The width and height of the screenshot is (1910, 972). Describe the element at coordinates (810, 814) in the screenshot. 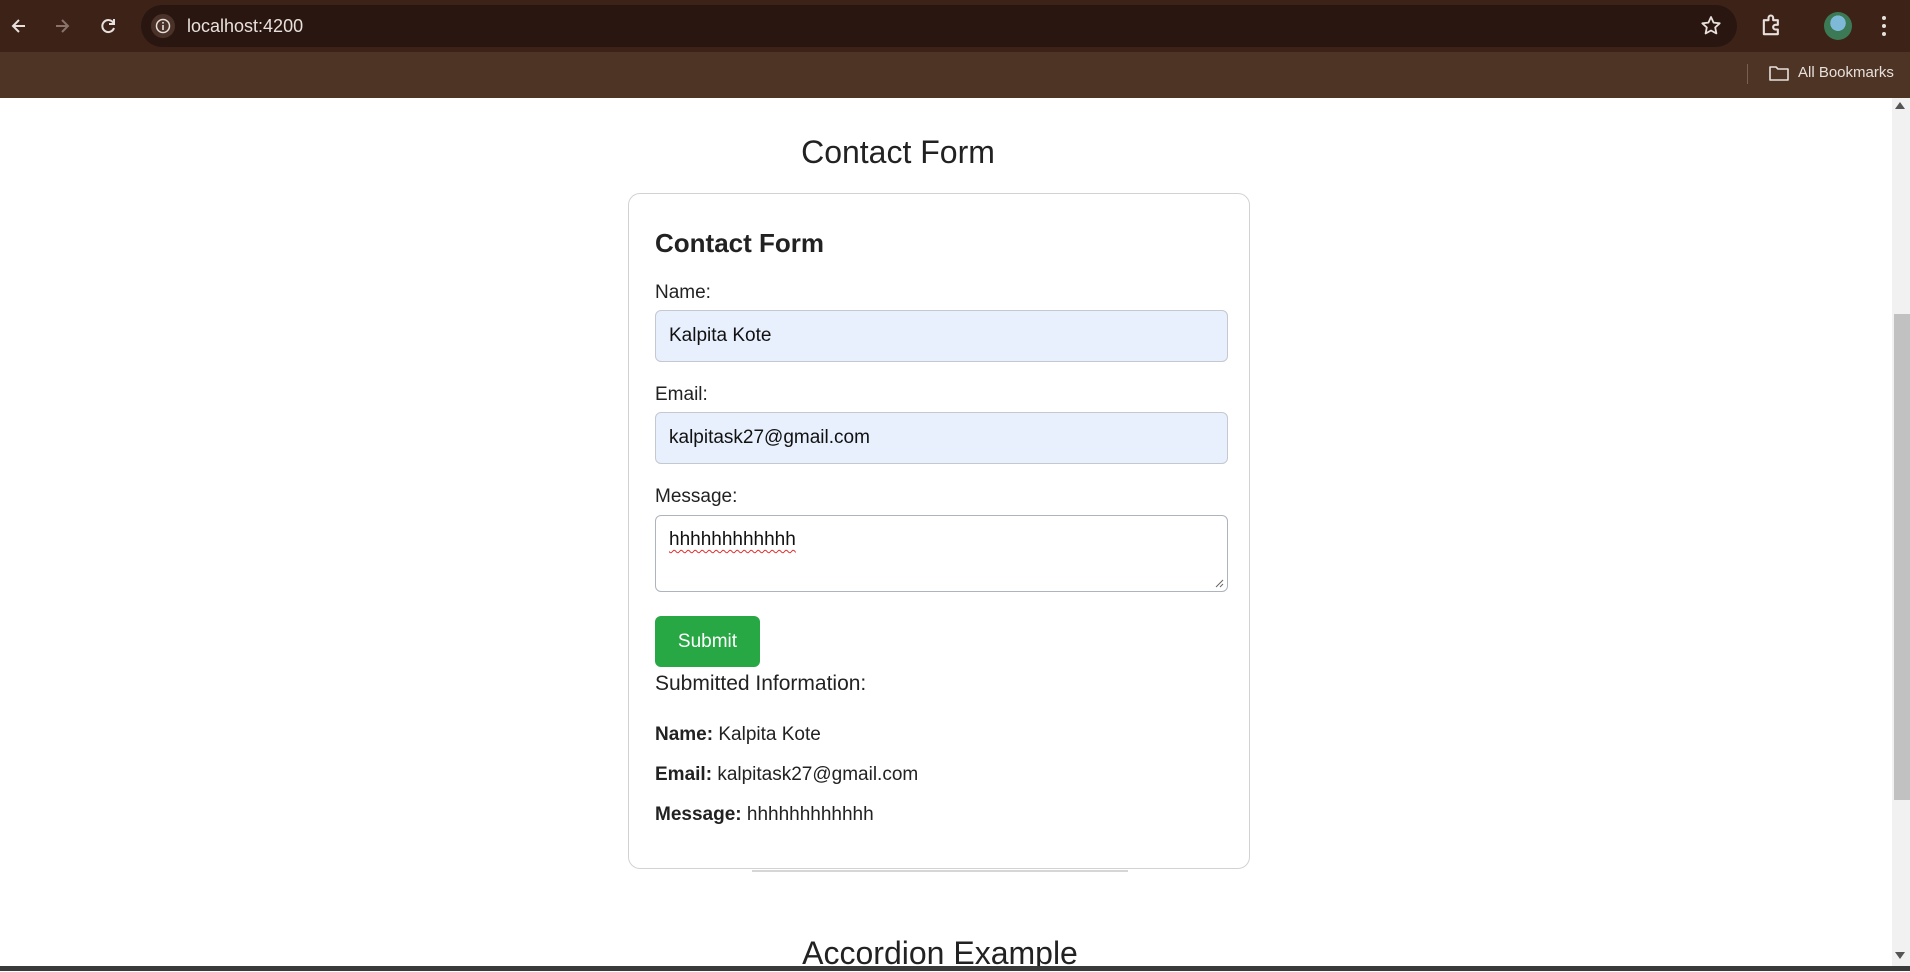

I see `submitted-message-value: hhhhhhhhhhhh` at that location.